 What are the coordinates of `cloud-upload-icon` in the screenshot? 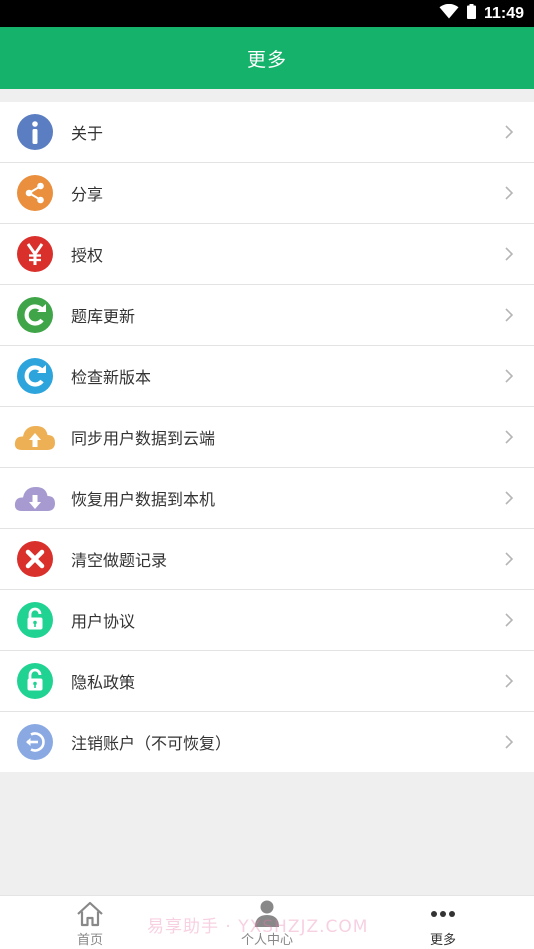 It's located at (35, 437).